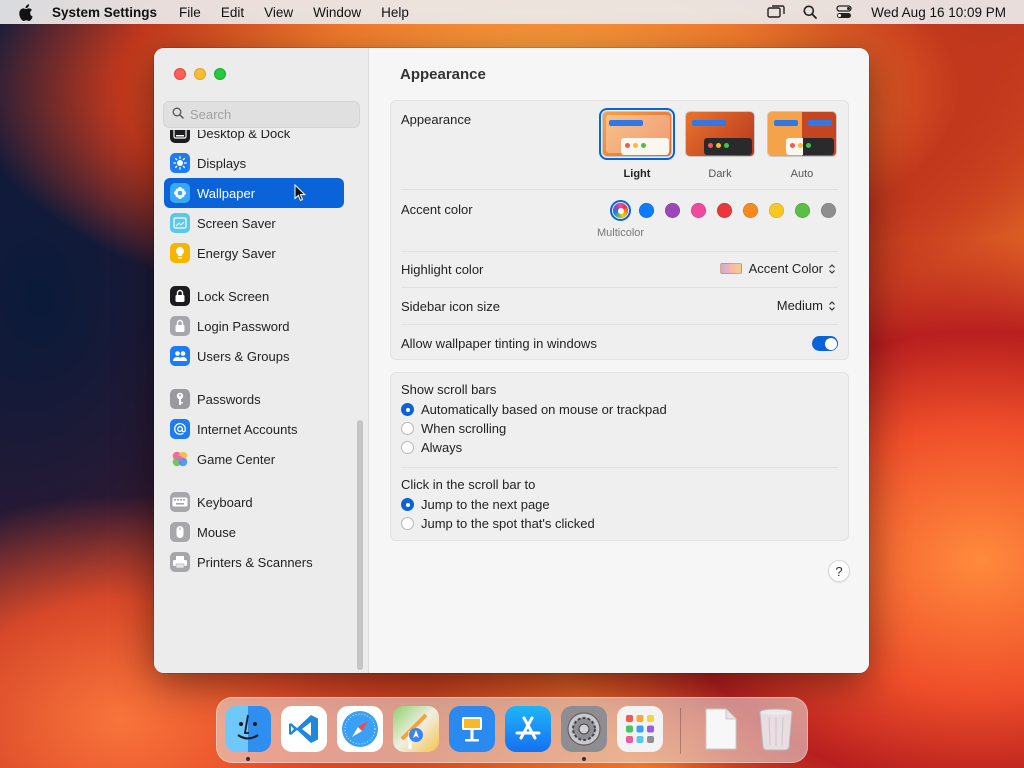 The image size is (1024, 768). I want to click on sidebar-item-game-center: Game Center, so click(254, 459).